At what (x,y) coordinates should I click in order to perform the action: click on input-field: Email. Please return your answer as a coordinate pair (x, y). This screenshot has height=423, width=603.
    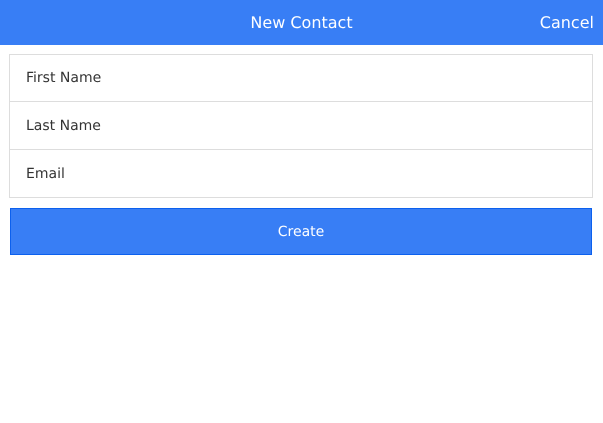
    Looking at the image, I should click on (301, 173).